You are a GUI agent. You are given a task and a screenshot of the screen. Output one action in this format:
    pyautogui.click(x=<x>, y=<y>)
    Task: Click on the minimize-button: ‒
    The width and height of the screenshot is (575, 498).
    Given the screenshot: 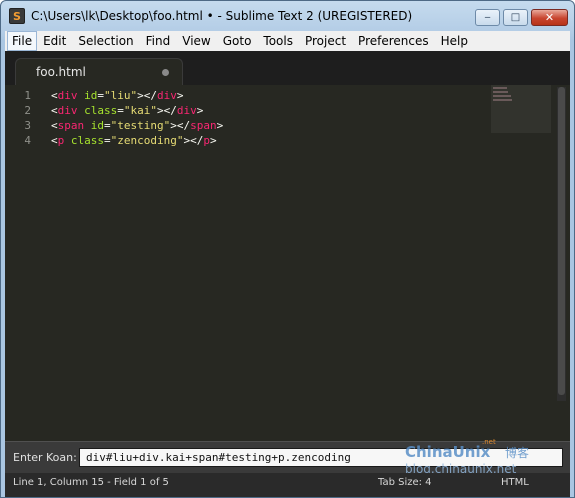 What is the action you would take?
    pyautogui.click(x=487, y=17)
    